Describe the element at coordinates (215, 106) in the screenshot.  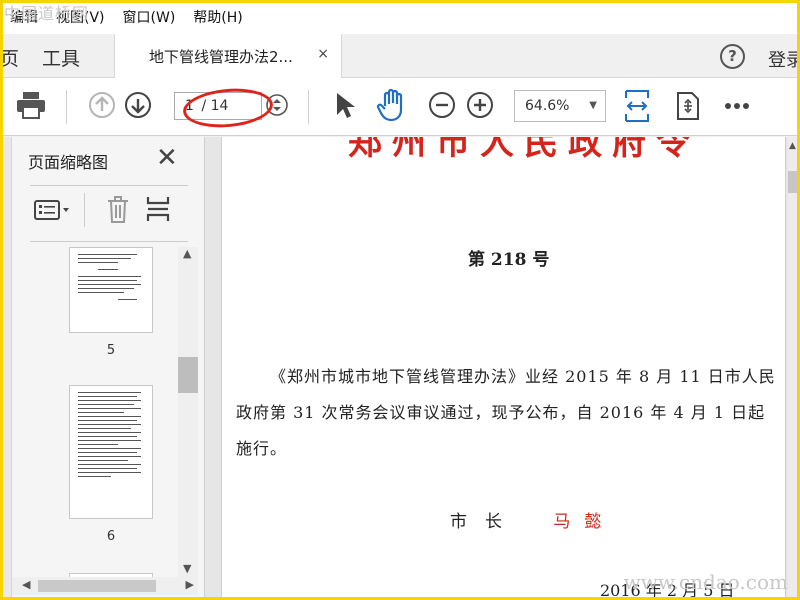
I see `total-pages: / 14` at that location.